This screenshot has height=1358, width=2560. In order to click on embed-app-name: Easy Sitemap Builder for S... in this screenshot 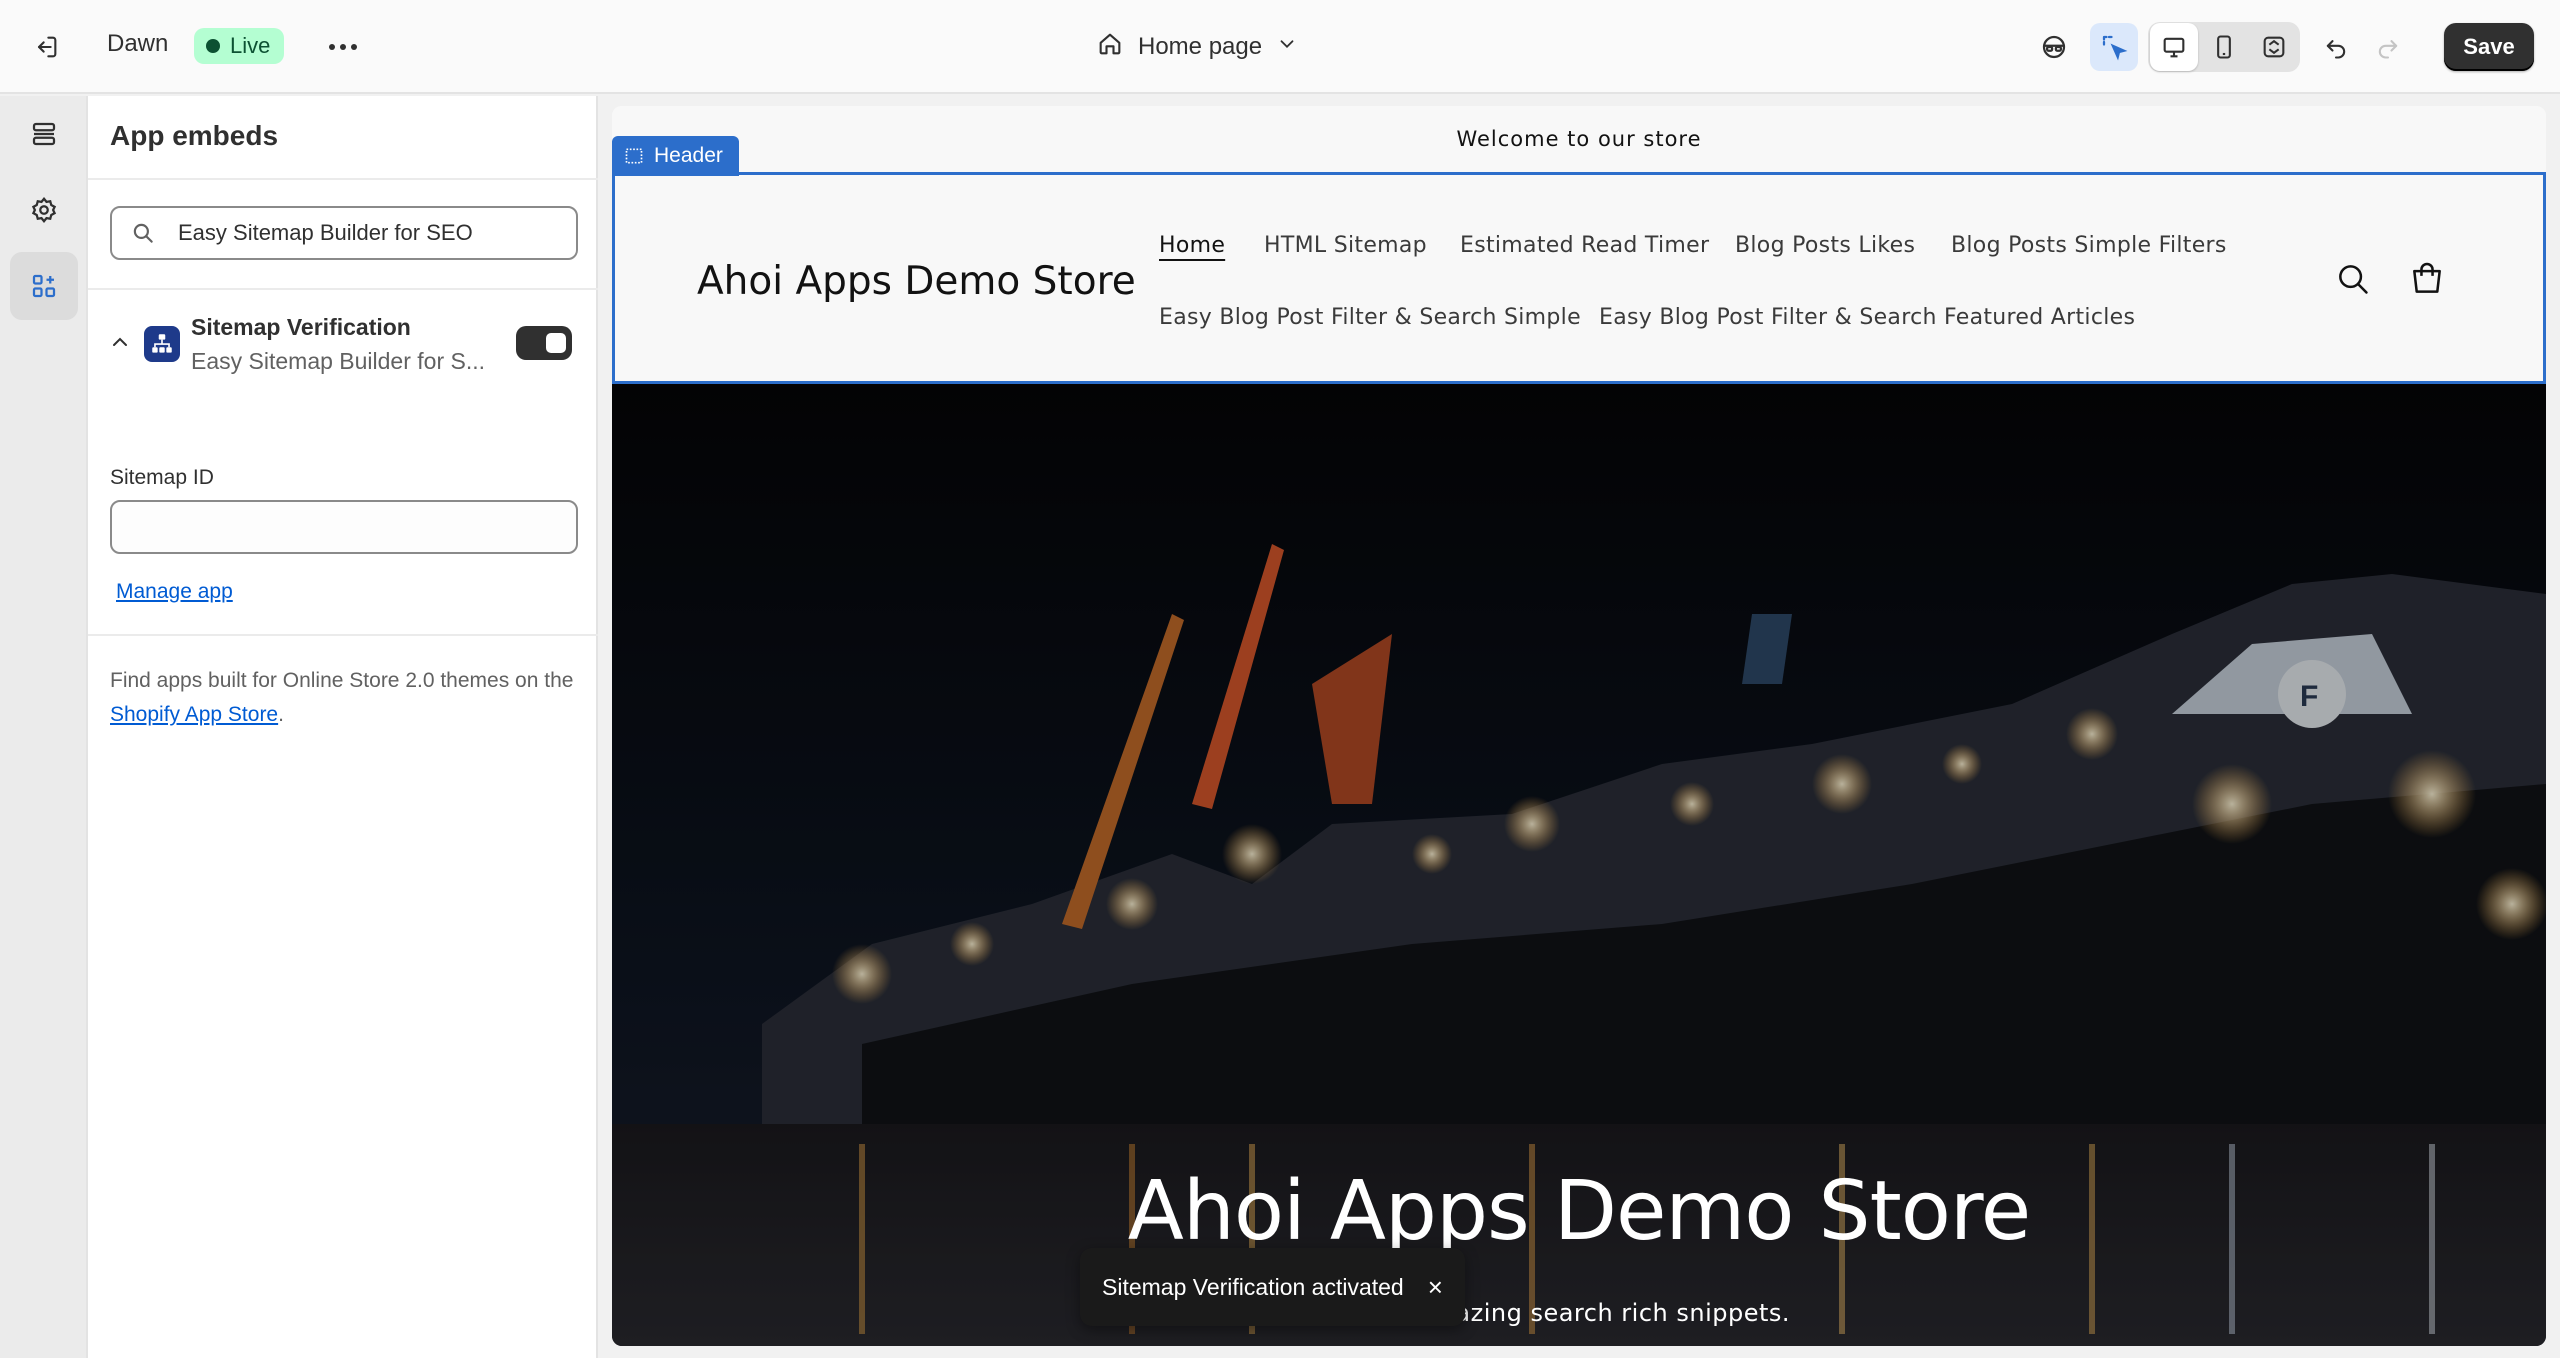, I will do `click(338, 361)`.